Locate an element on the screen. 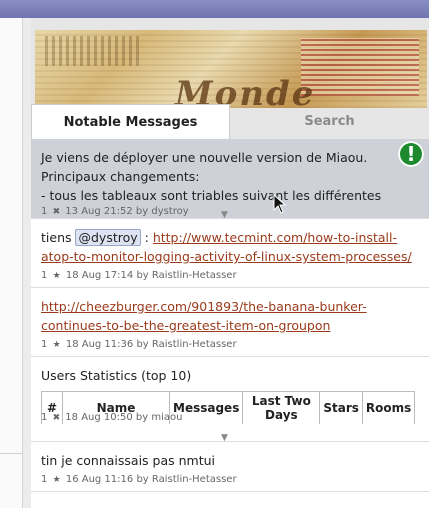 Image resolution: width=429 pixels, height=508 pixels. message-date: 13 Aug 21:52 is located at coordinates (99, 211).